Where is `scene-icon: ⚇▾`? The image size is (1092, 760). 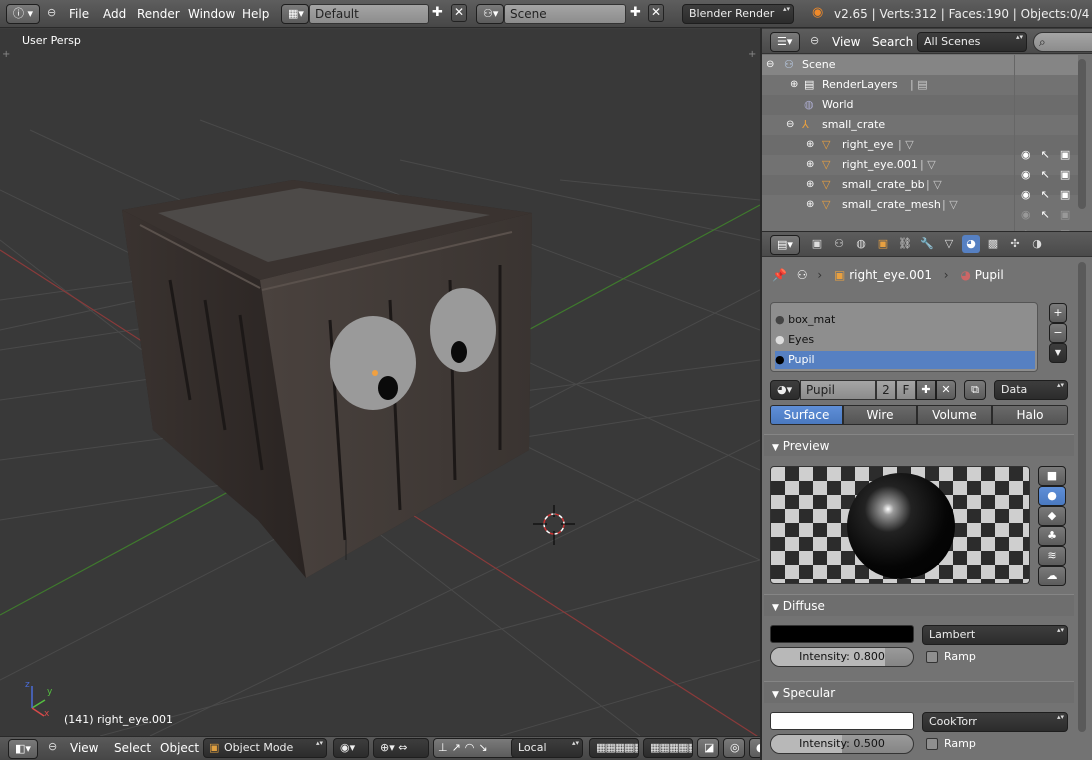 scene-icon: ⚇▾ is located at coordinates (490, 14).